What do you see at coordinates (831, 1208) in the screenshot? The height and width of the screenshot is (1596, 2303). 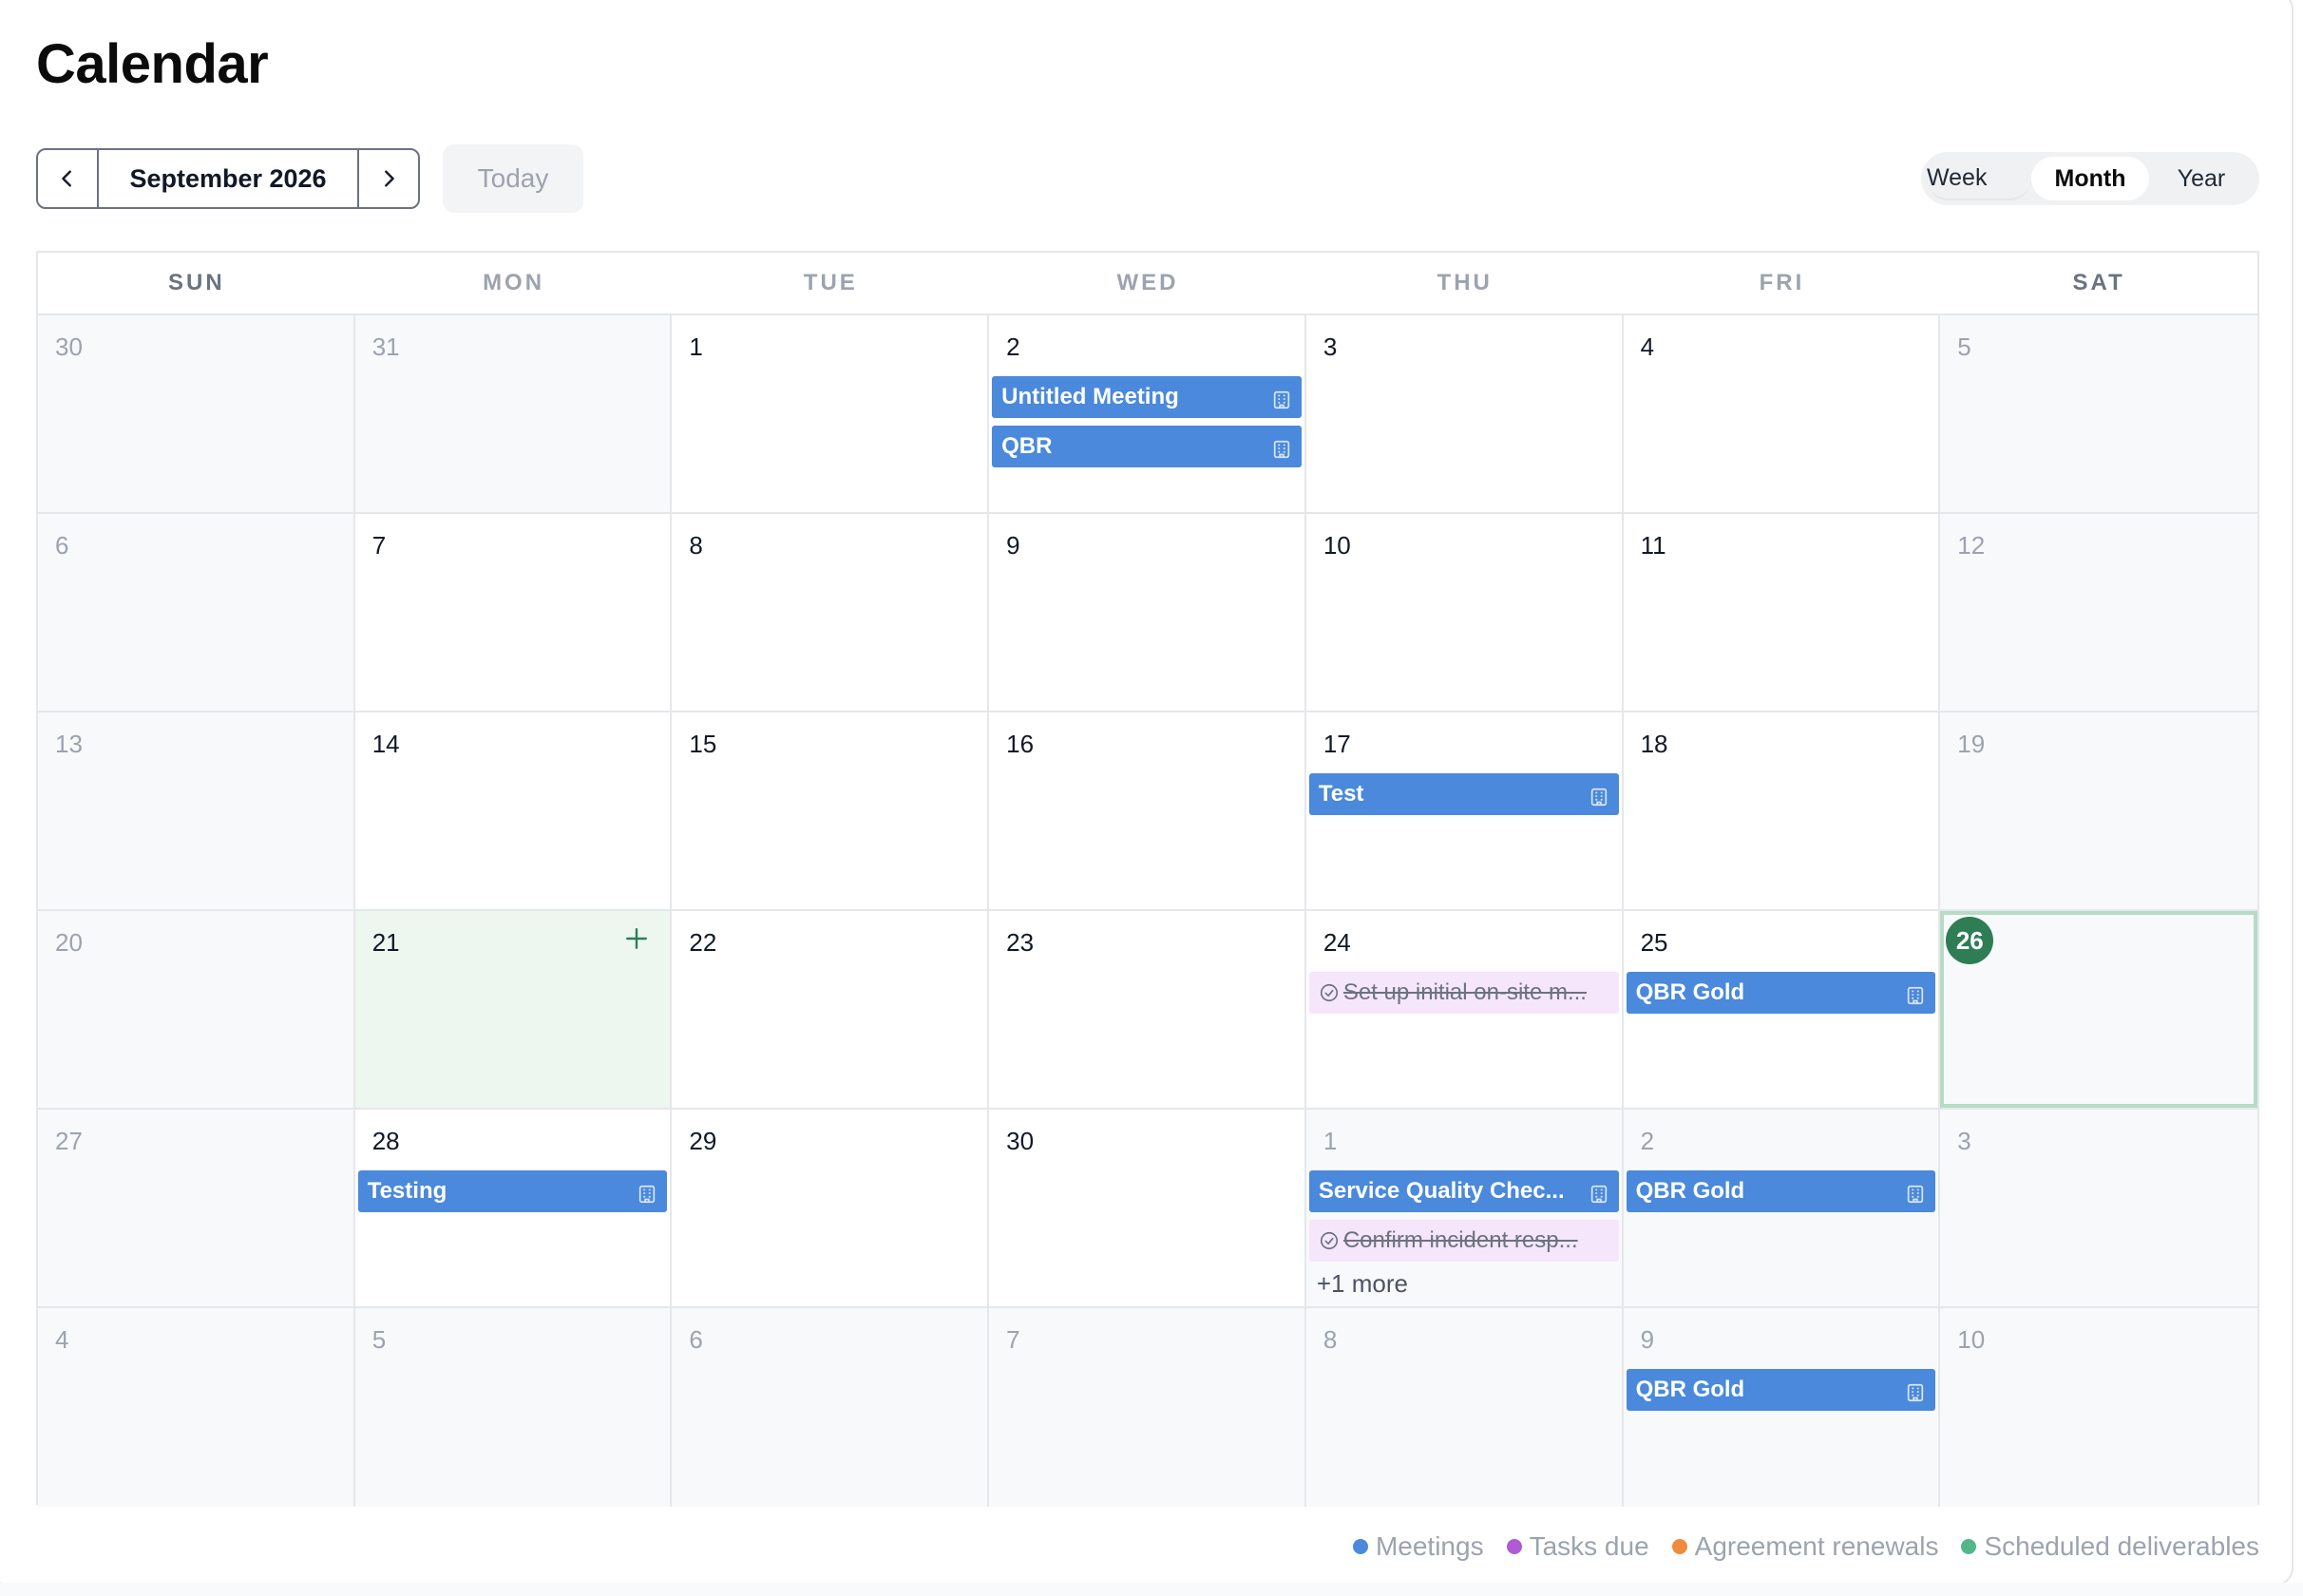 I see `calendar-day: 29` at bounding box center [831, 1208].